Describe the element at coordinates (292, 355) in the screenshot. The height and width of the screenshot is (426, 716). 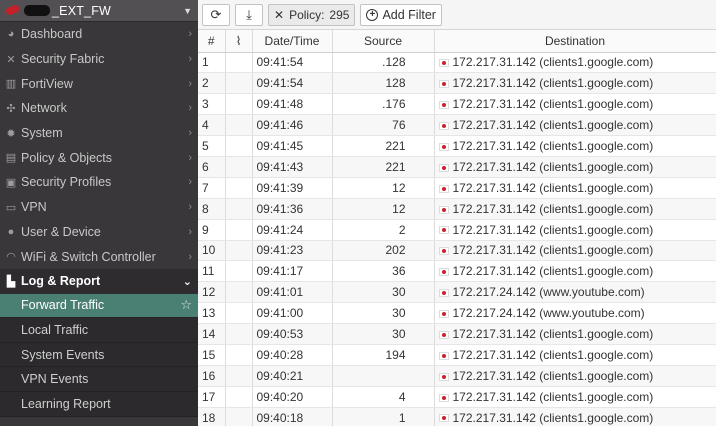
I see `row-datetime: 09:40:28` at that location.